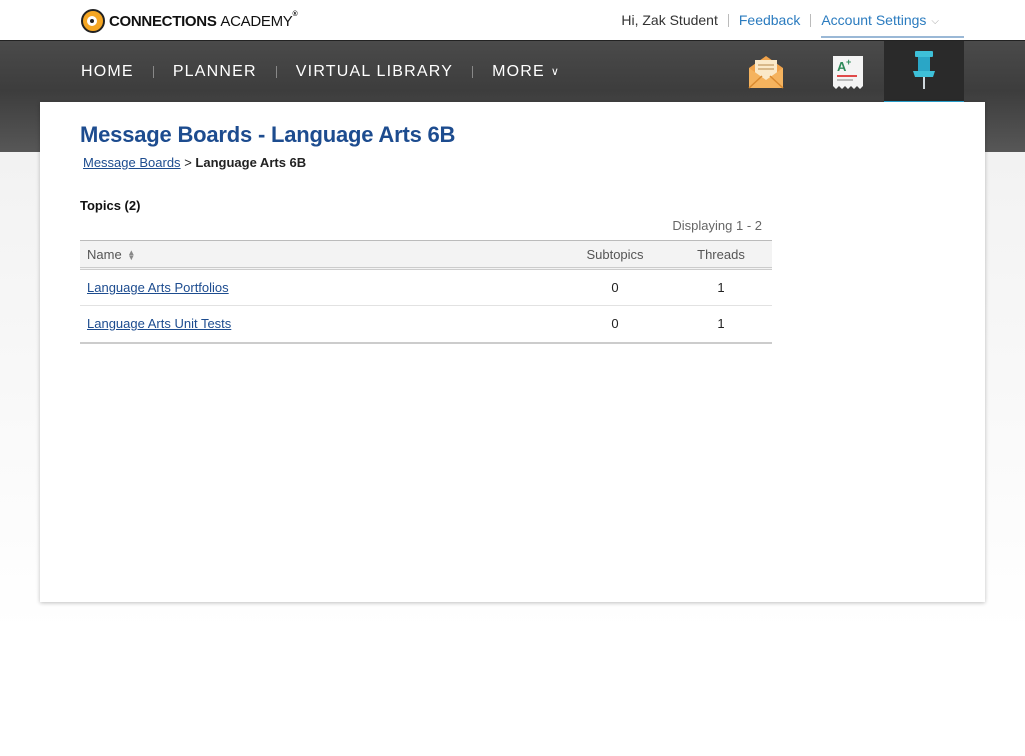  What do you see at coordinates (320, 324) in the screenshot?
I see `topic-name-cell: Language Arts Unit Tests` at bounding box center [320, 324].